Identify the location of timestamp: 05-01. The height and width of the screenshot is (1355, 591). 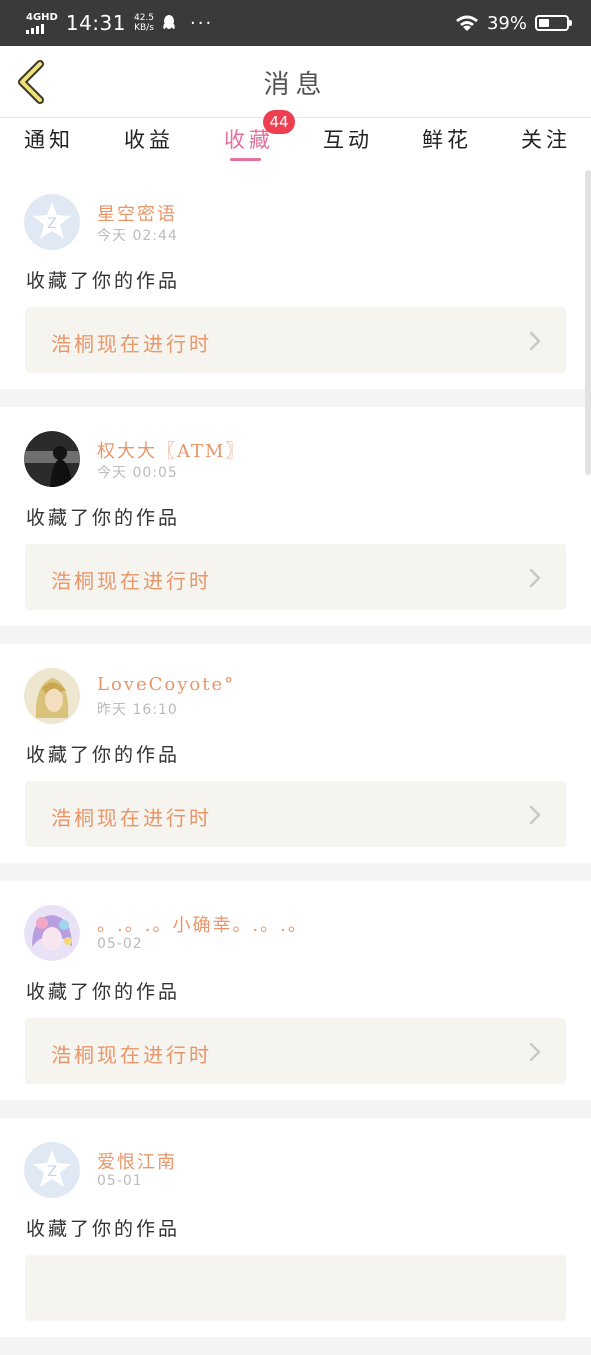
(120, 1181).